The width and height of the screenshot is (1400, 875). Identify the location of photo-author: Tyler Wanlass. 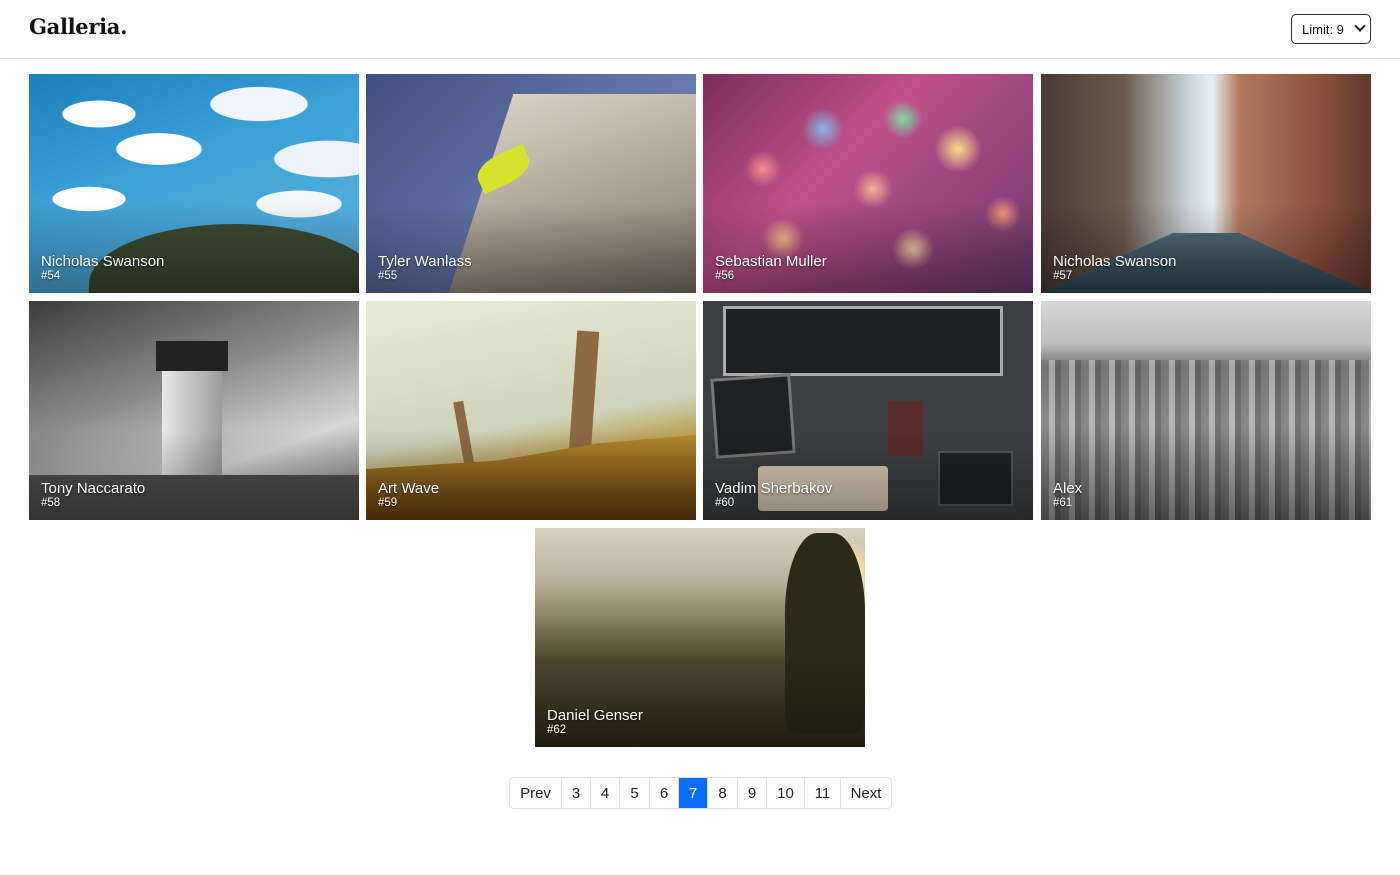
(425, 261).